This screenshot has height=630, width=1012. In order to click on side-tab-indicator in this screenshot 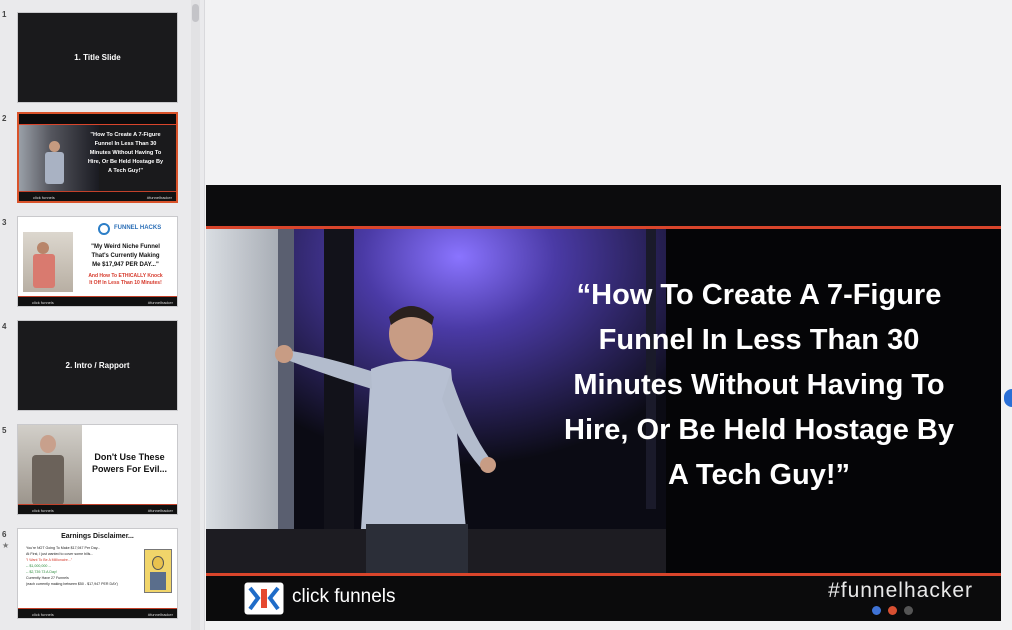, I will do `click(1008, 398)`.